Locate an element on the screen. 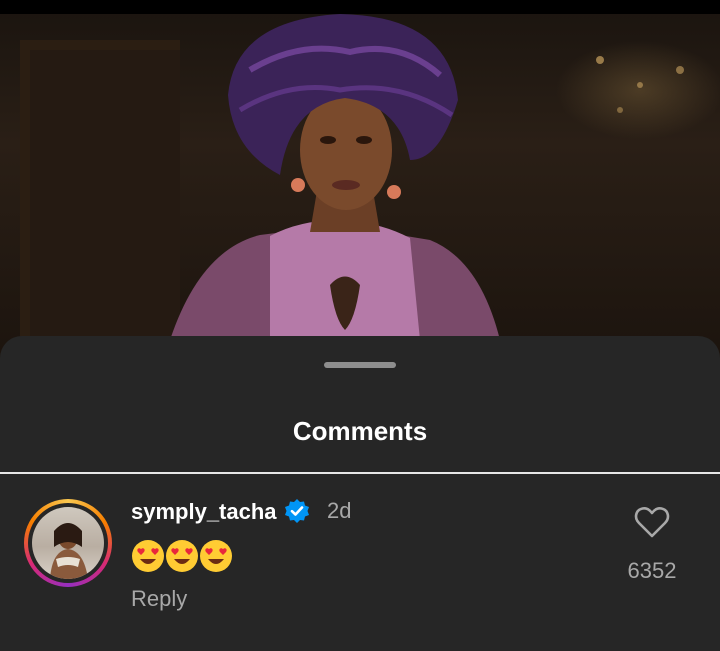 This screenshot has height=651, width=720. like-count: 6352 is located at coordinates (652, 570).